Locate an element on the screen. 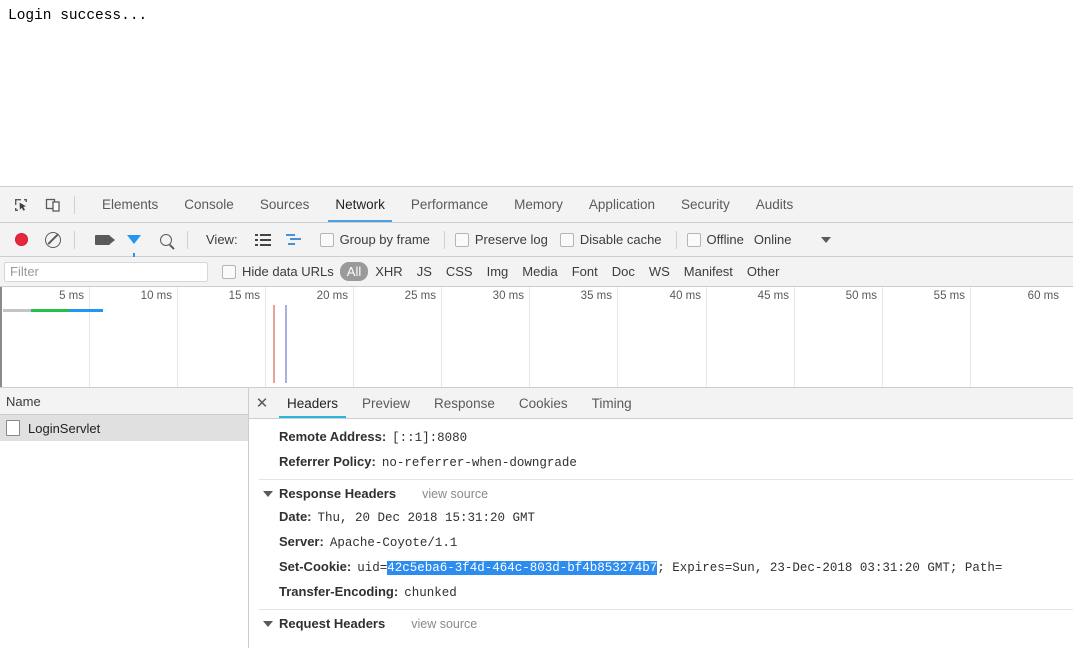 Image resolution: width=1073 pixels, height=648 pixels. clear-button is located at coordinates (53, 240).